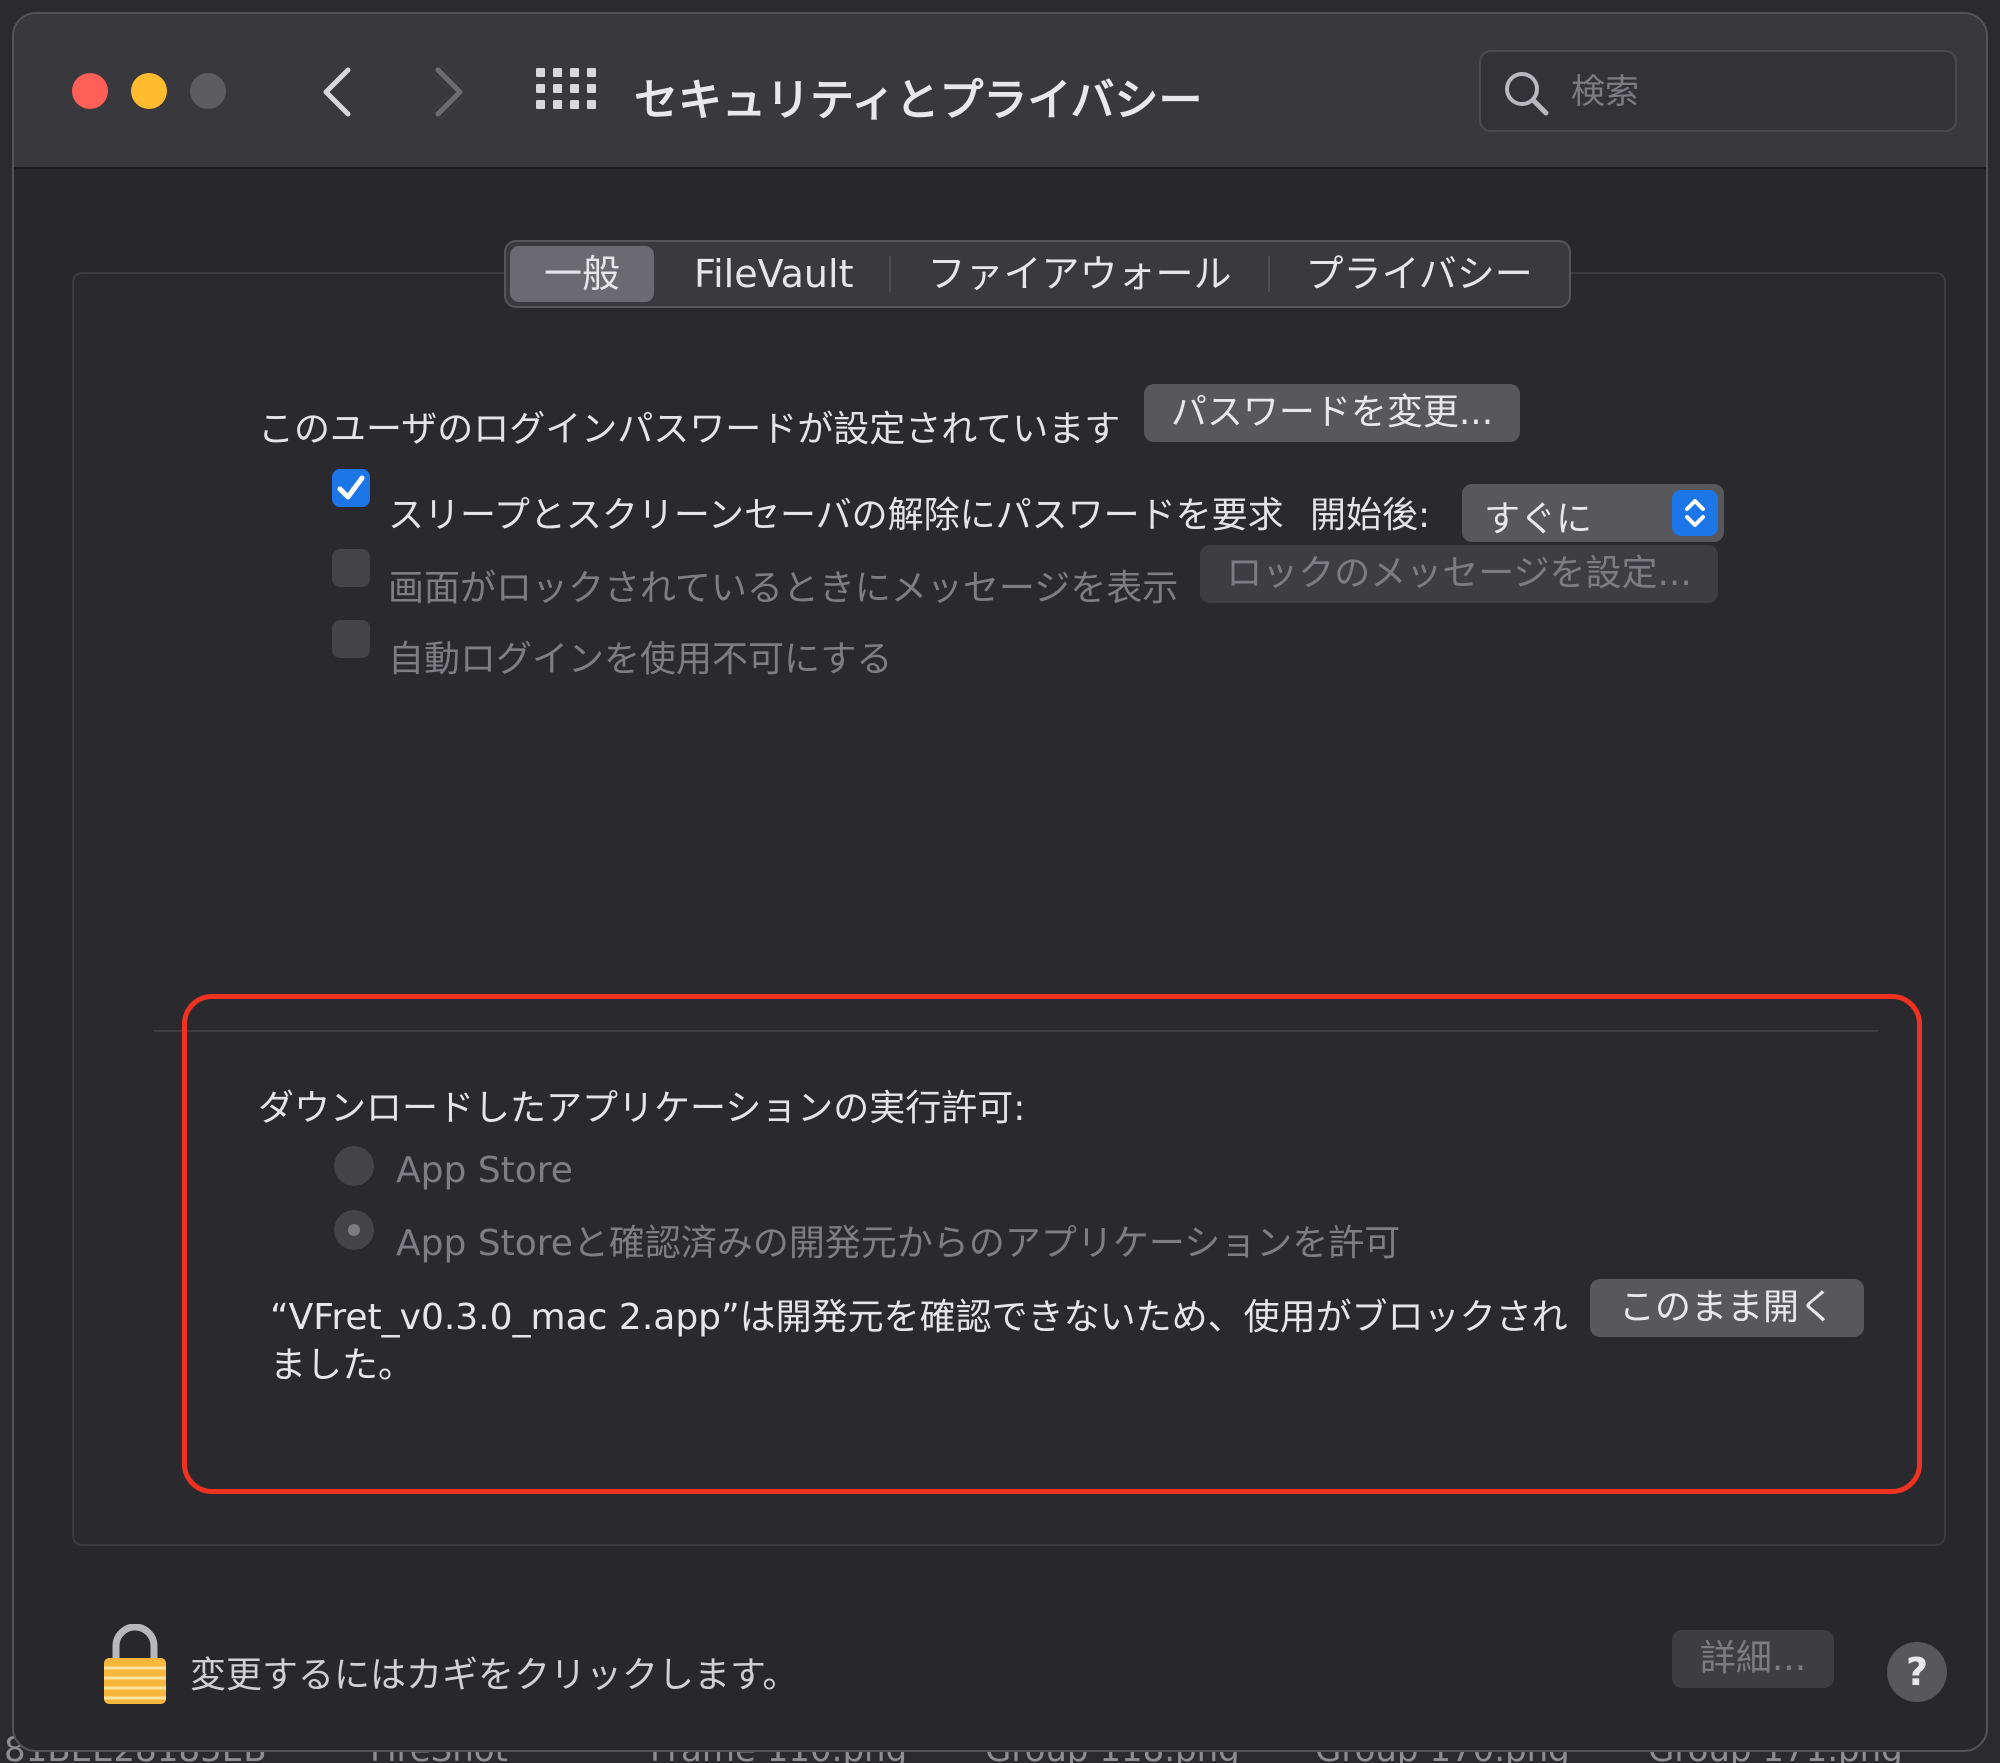 This screenshot has width=2000, height=1763. What do you see at coordinates (836, 515) in the screenshot?
I see `require-password-label: スリープとスクリーンセーバの解除にパスワードを要求` at bounding box center [836, 515].